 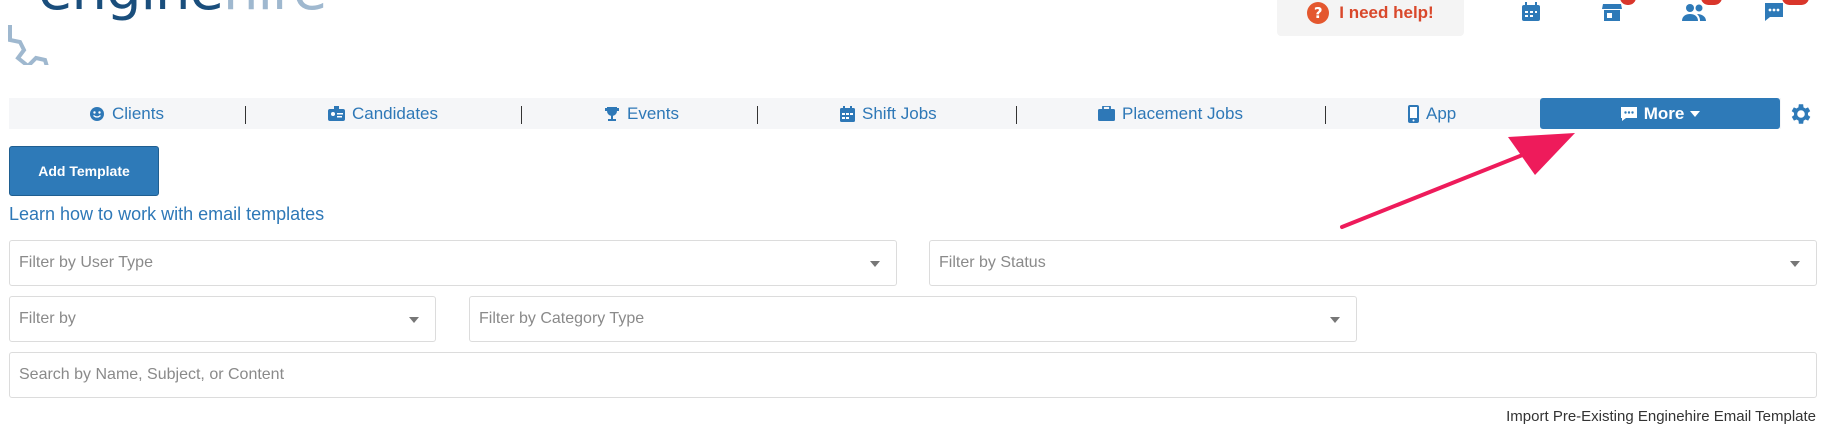 I want to click on filter-category-type-placeholder: Filter by Category Type, so click(x=562, y=318).